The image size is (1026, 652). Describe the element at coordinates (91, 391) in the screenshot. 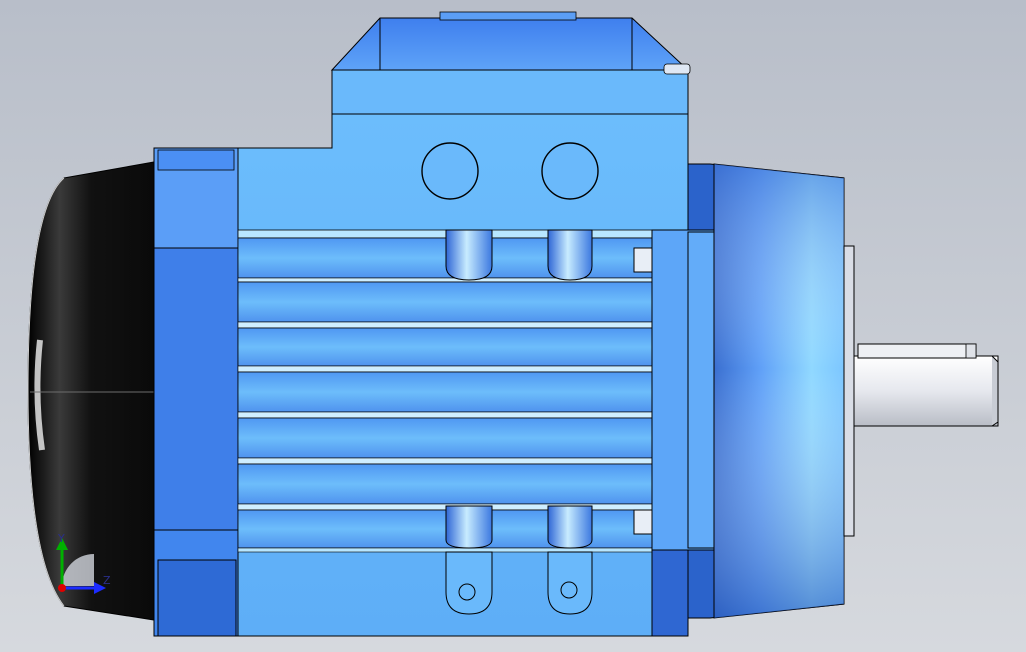

I see `fan-cover` at that location.